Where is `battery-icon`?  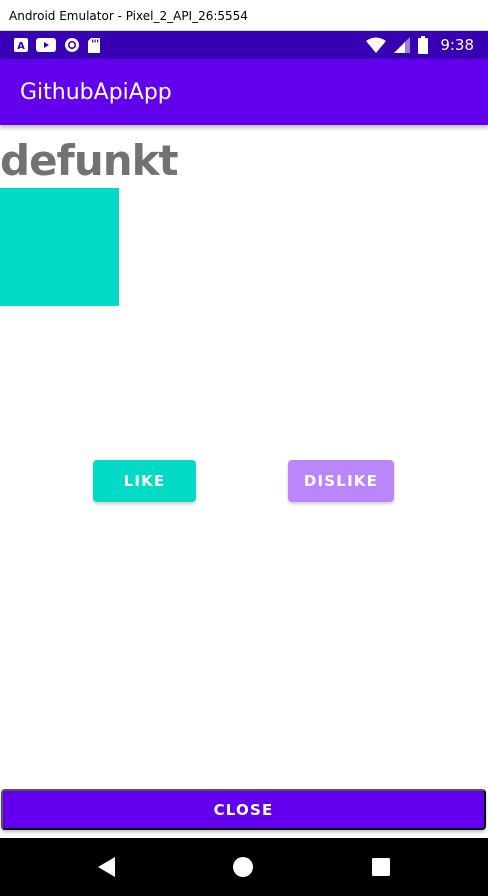
battery-icon is located at coordinates (423, 45).